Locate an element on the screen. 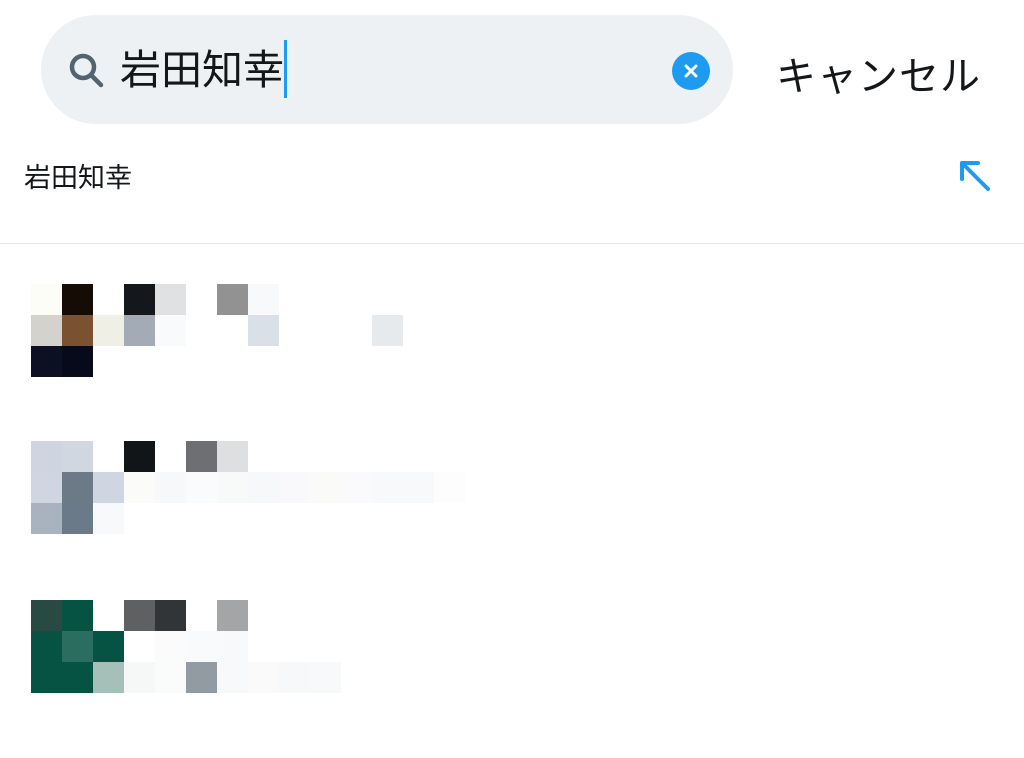 The width and height of the screenshot is (1024, 758). search-input: 岩田知幸 is located at coordinates (380, 70).